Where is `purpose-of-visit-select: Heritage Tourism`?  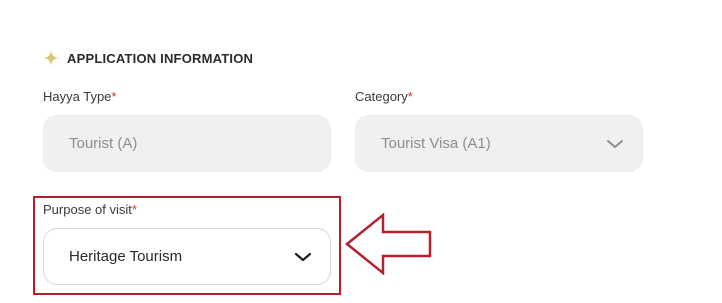
purpose-of-visit-select: Heritage Tourism is located at coordinates (187, 256).